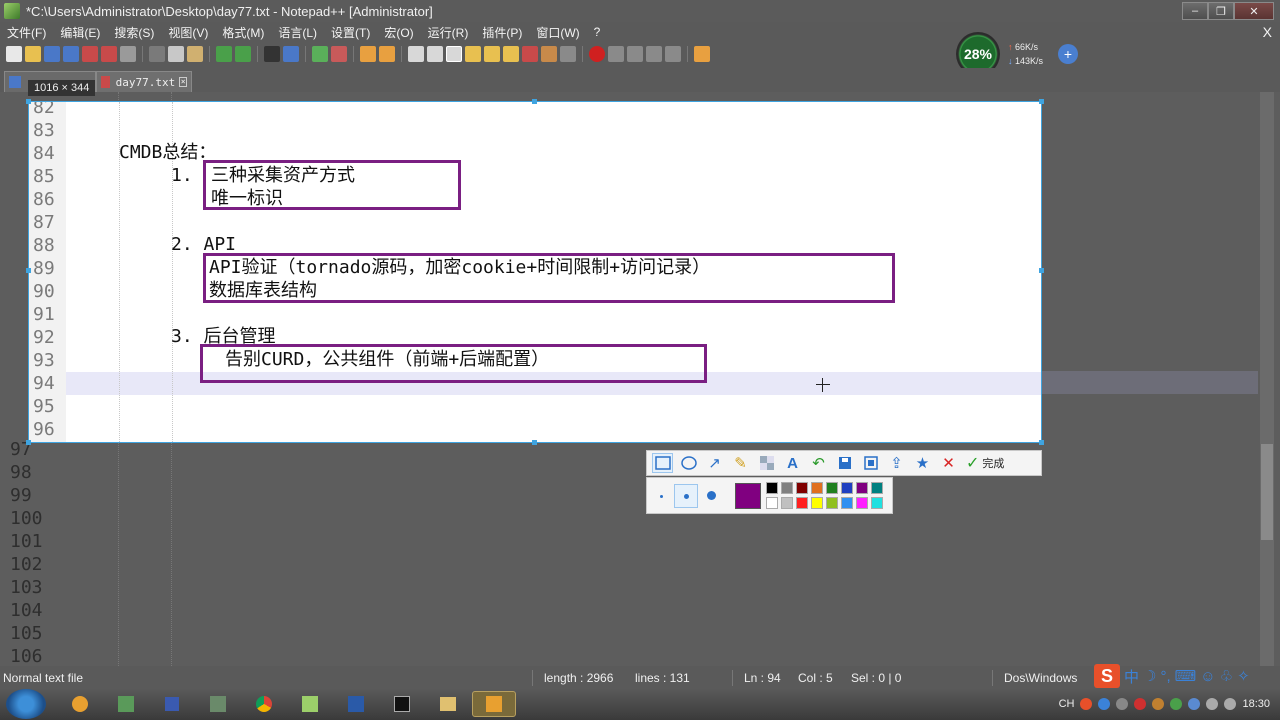 Image resolution: width=1280 pixels, height=720 pixels. What do you see at coordinates (1041, 101) in the screenshot?
I see `resize-handle-ne` at bounding box center [1041, 101].